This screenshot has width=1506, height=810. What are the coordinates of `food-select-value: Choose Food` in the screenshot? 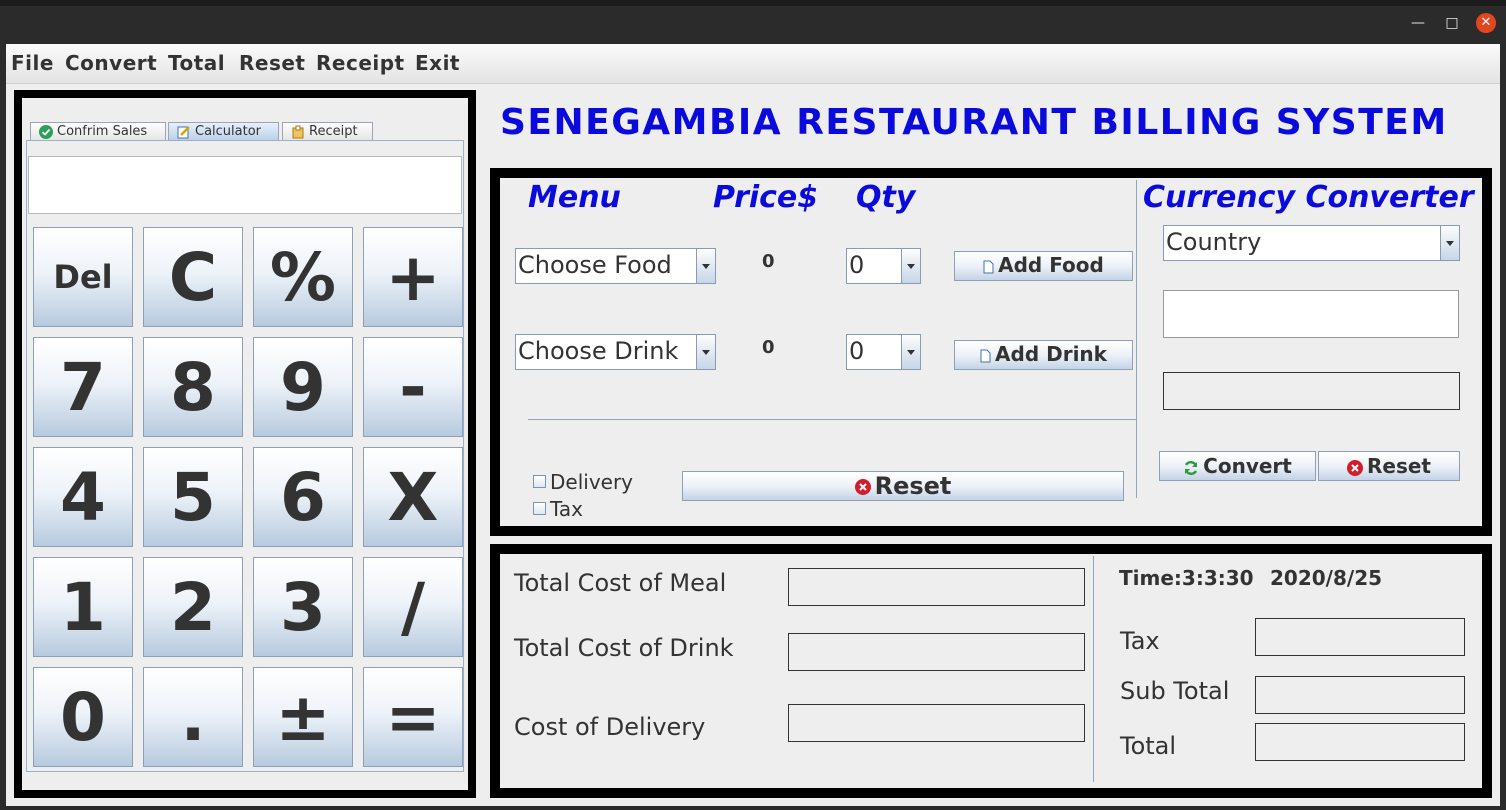 It's located at (595, 265).